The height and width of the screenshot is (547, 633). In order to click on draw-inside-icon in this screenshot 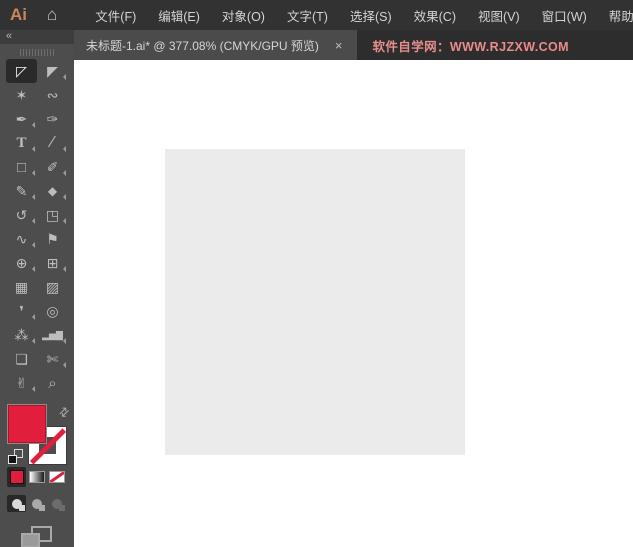, I will do `click(58, 504)`.